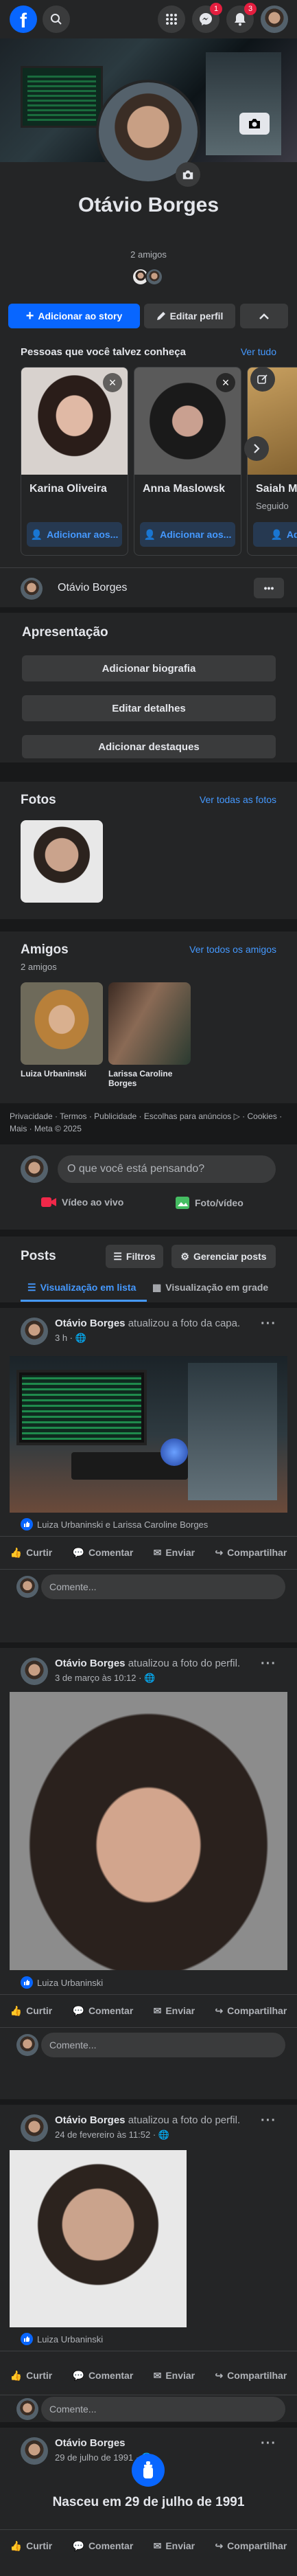 The image size is (297, 2576). What do you see at coordinates (210, 1287) in the screenshot?
I see `grid-view-tab: ▦ Visualização em grade` at bounding box center [210, 1287].